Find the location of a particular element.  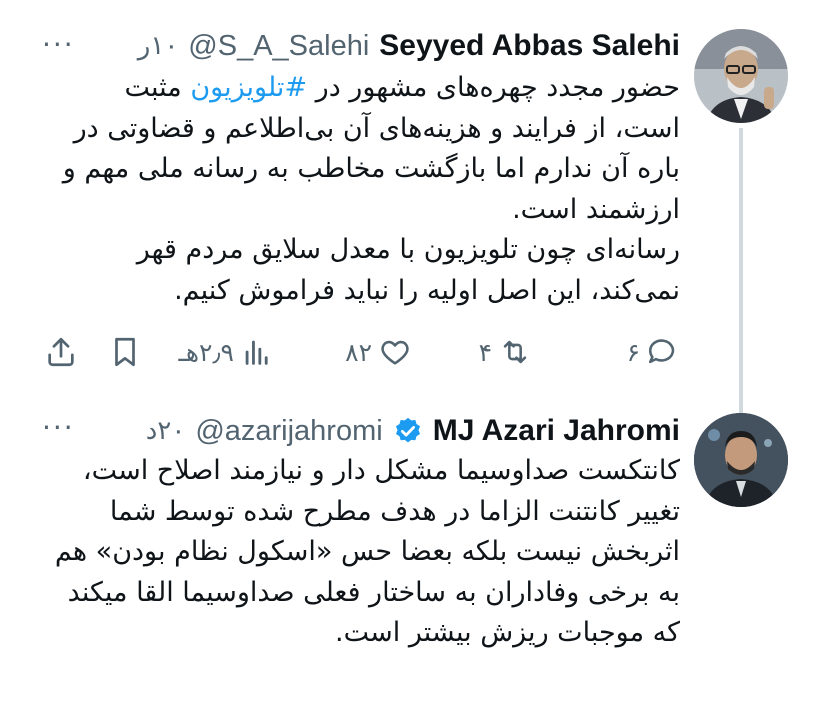

tweet-header: MJ Azari Jahromi @azarijahromi ۲۰د is located at coordinates (360, 431).